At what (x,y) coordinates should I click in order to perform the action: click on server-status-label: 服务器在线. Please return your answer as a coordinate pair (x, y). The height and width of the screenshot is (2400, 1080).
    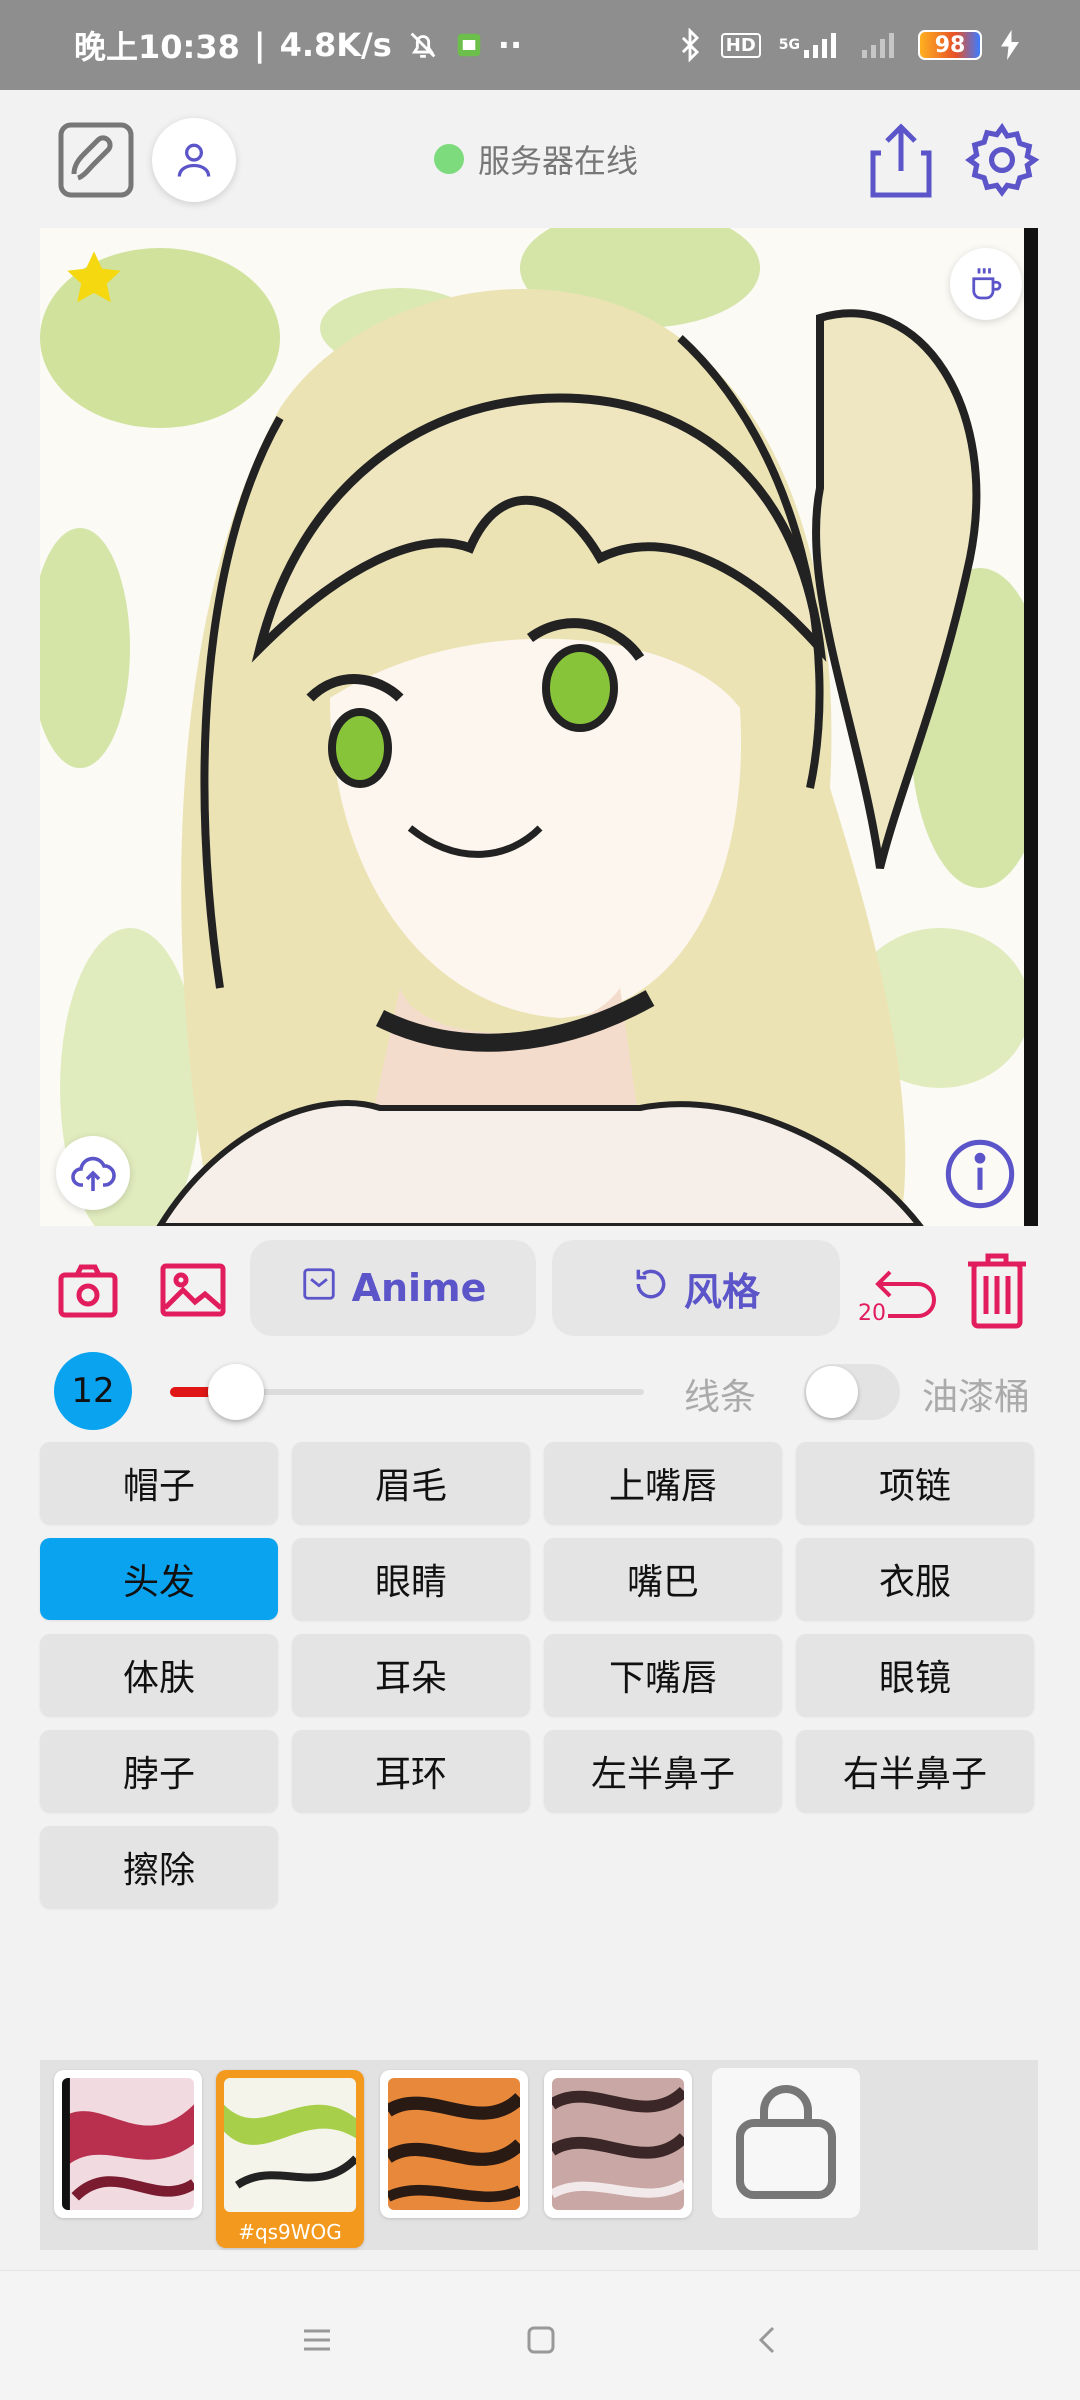
    Looking at the image, I should click on (558, 161).